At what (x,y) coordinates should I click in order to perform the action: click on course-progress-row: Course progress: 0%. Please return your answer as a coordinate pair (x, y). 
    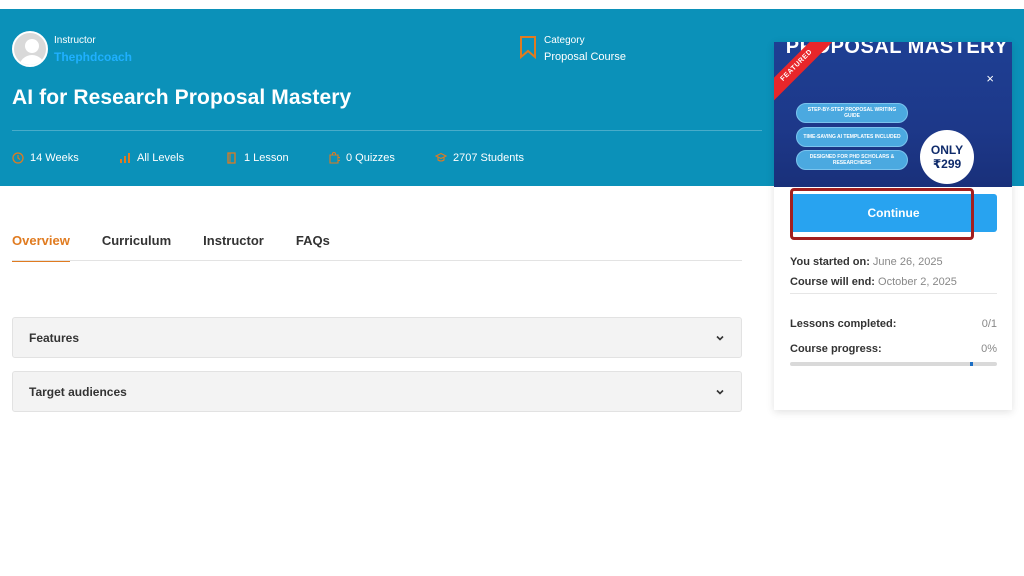
    Looking at the image, I should click on (893, 349).